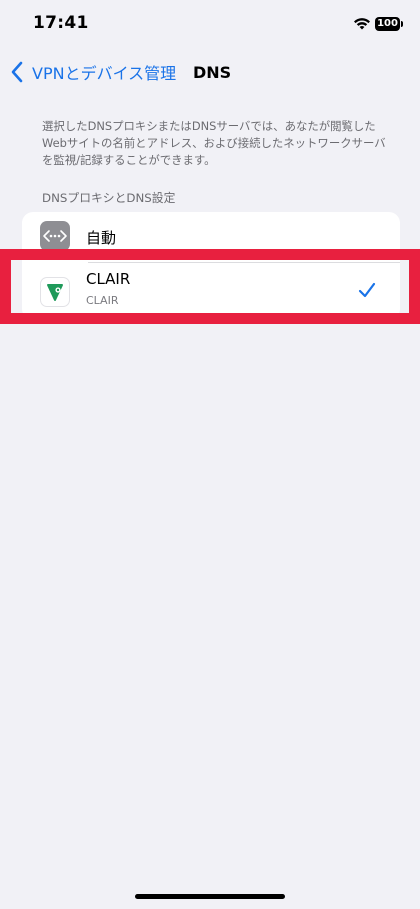 This screenshot has width=420, height=909. I want to click on network-dots-icon, so click(55, 236).